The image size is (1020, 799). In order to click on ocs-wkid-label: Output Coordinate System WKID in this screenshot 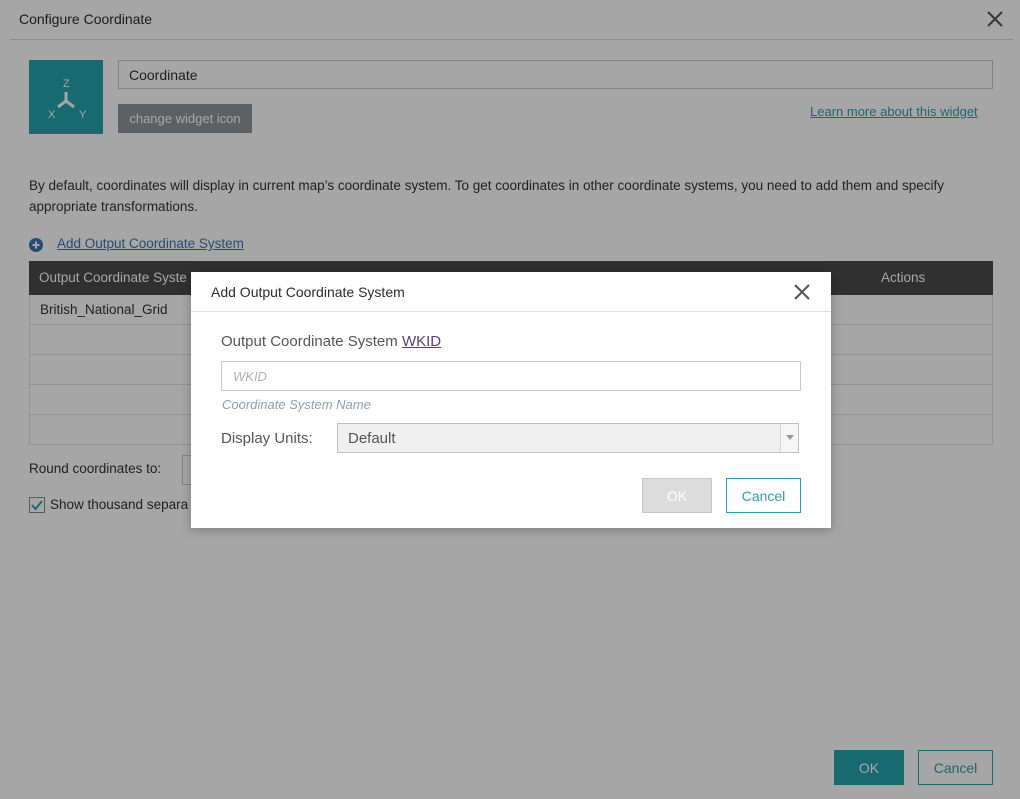, I will do `click(331, 341)`.